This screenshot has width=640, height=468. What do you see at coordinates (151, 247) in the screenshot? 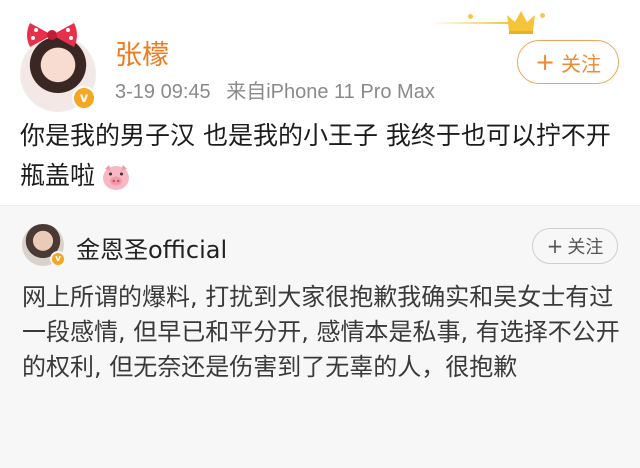
I see `repost-author-name: 金恩圣official` at bounding box center [151, 247].